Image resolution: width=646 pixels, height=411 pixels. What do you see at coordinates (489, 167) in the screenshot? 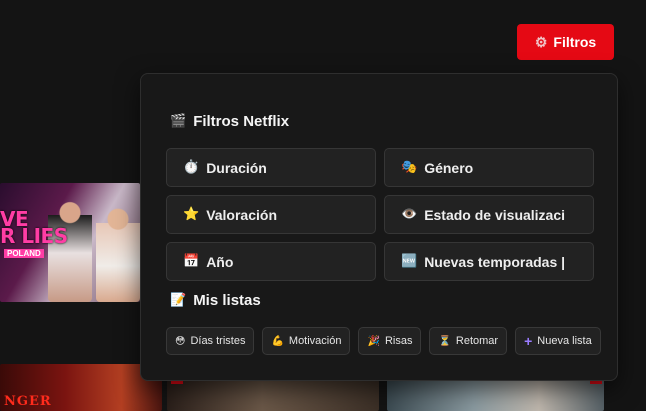
I see `filter-genre: 🎭 Género` at bounding box center [489, 167].